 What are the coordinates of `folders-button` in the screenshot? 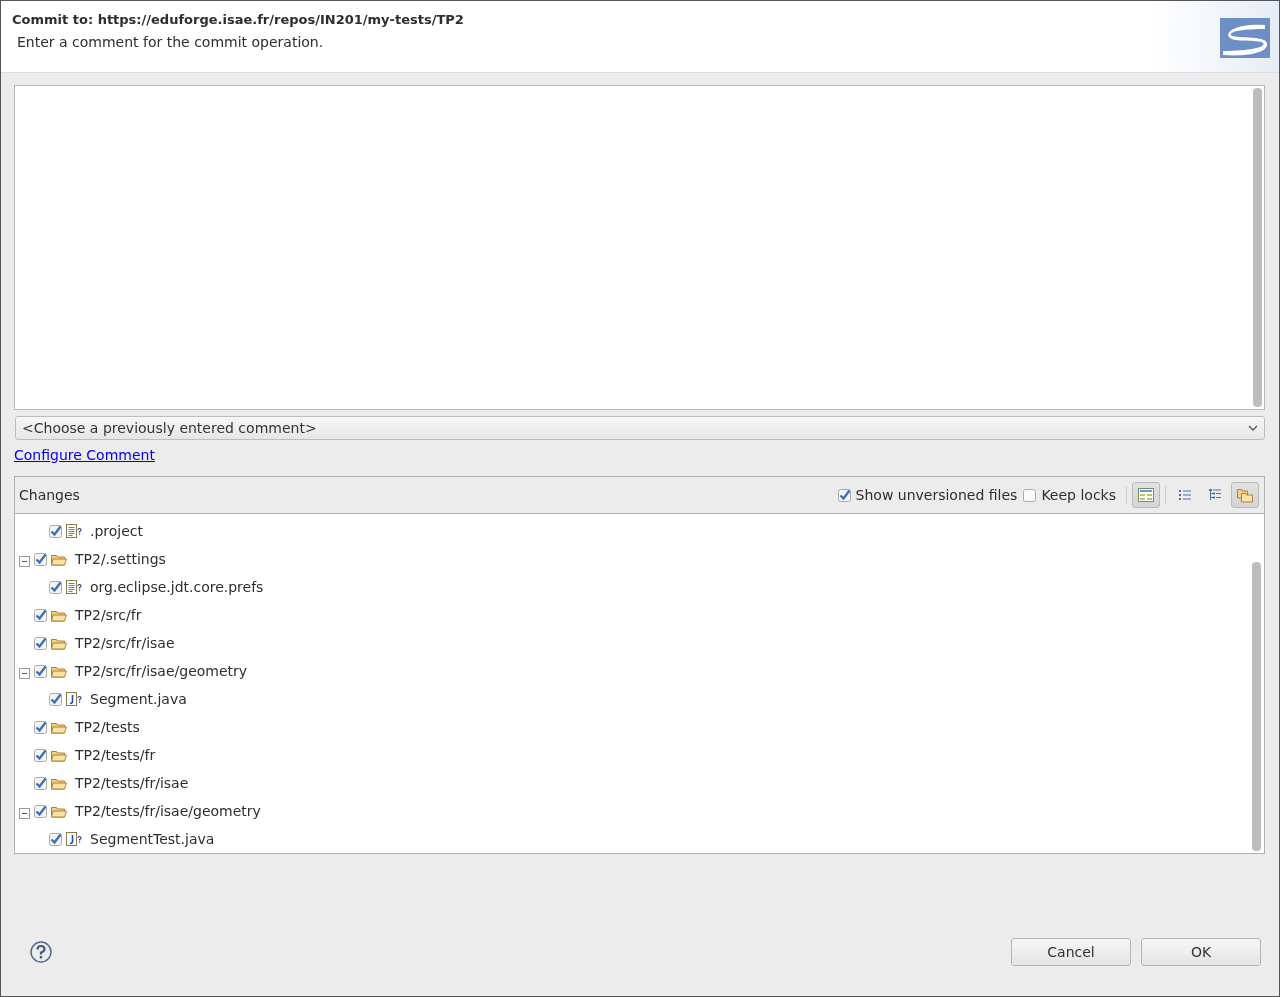 It's located at (1245, 495).